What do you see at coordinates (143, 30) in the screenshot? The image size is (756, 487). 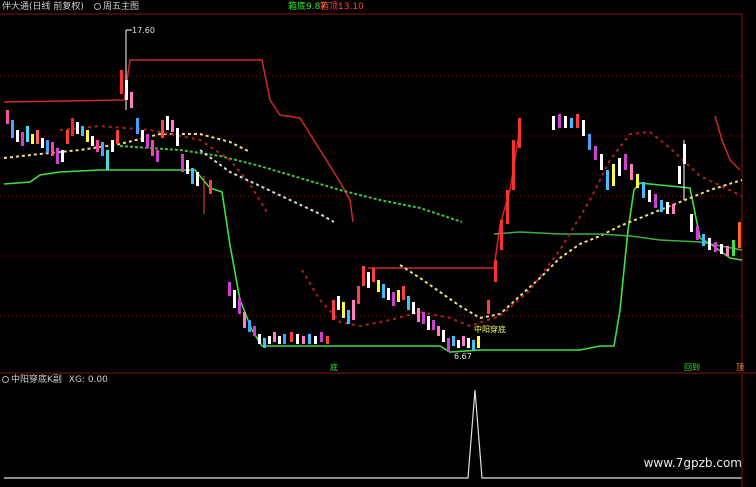 I see `high-price-label: 17.60` at bounding box center [143, 30].